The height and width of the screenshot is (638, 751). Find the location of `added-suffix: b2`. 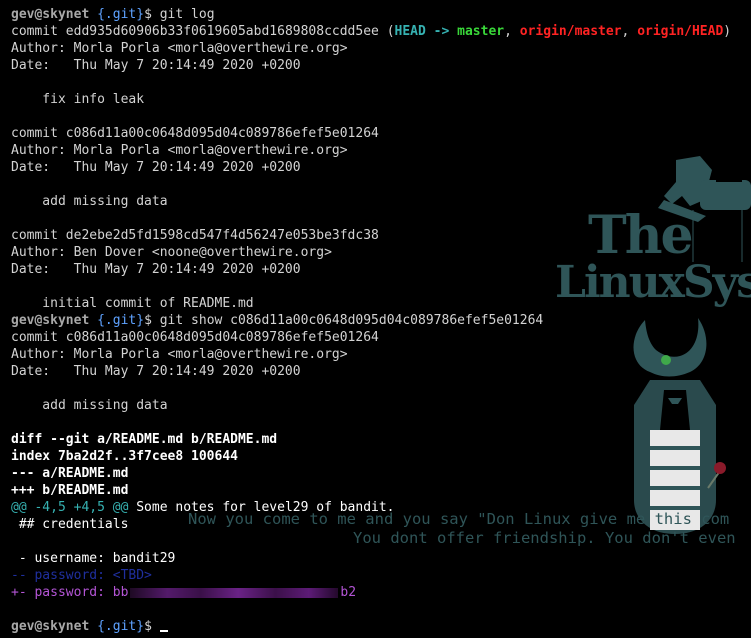

added-suffix: b2 is located at coordinates (348, 592).